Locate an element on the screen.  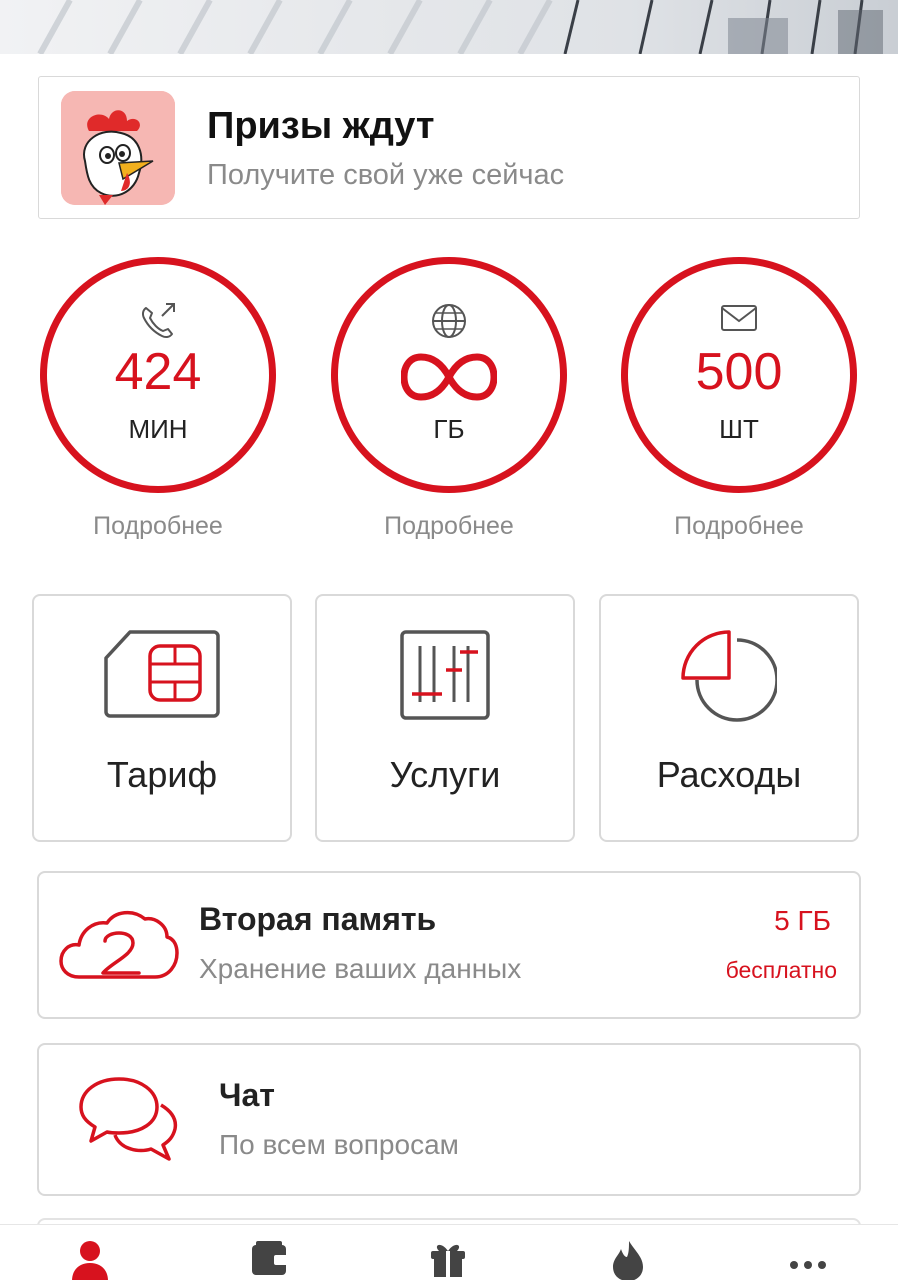
chat-subtitle: По всем вопросам is located at coordinates (339, 1144).